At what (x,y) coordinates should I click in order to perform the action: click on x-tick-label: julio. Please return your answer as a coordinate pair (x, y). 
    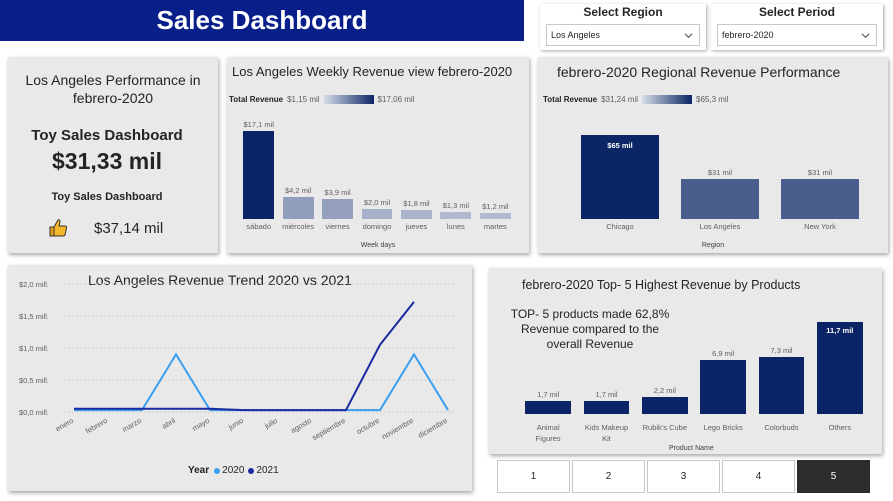
    Looking at the image, I should click on (270, 423).